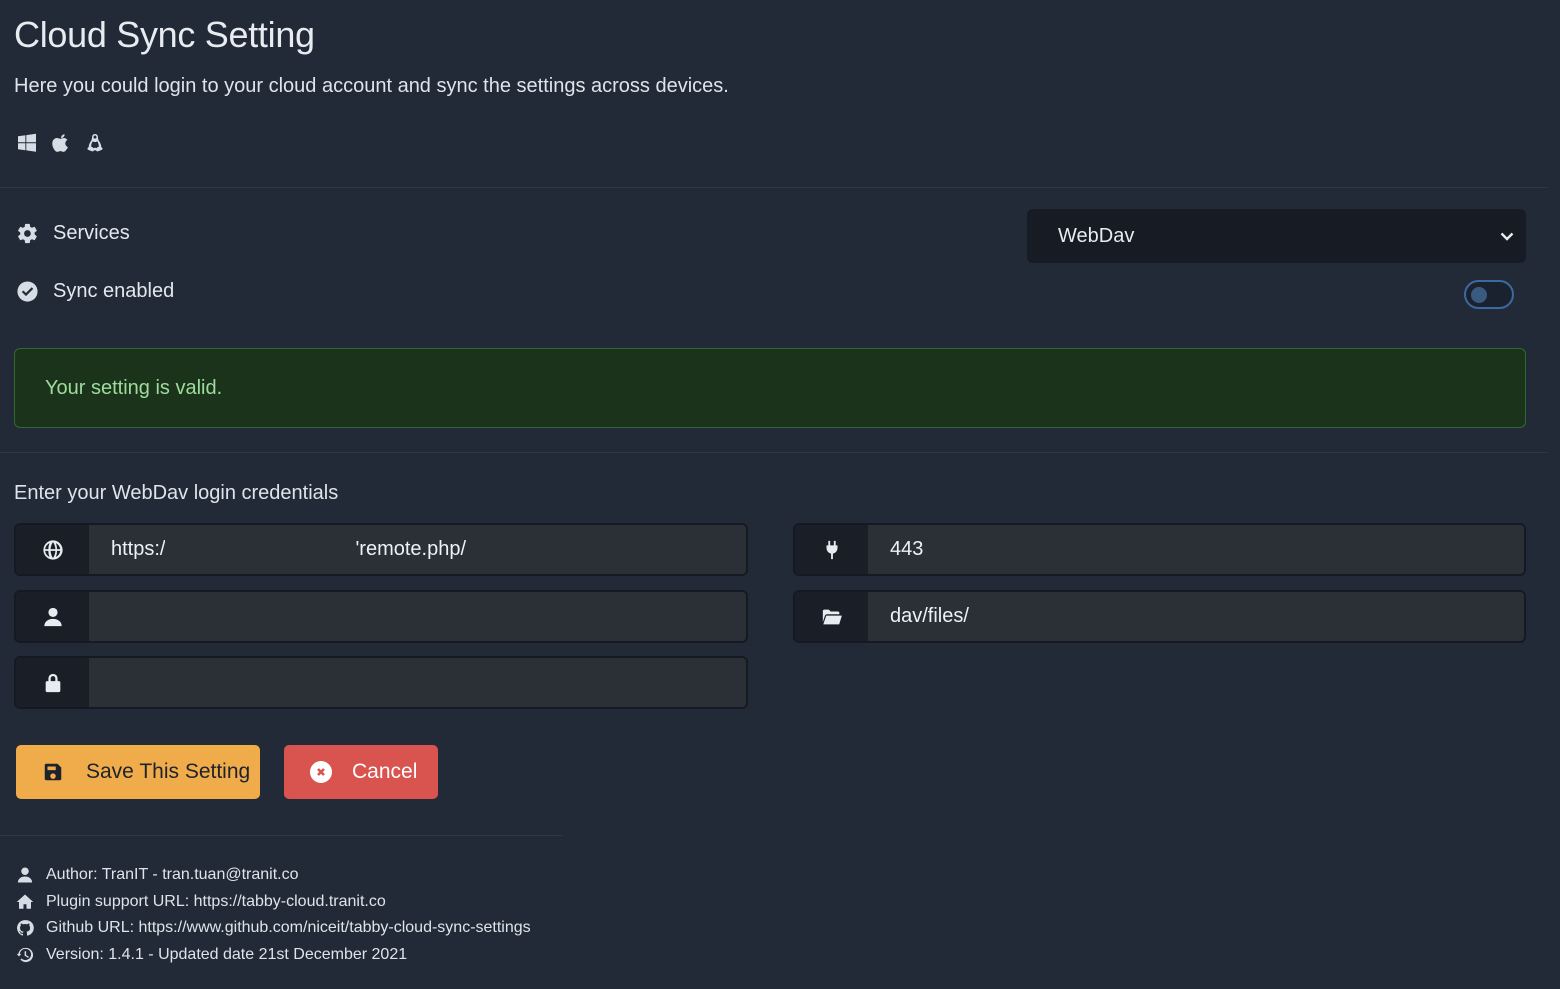 The width and height of the screenshot is (1560, 989). I want to click on github-icon, so click(25, 928).